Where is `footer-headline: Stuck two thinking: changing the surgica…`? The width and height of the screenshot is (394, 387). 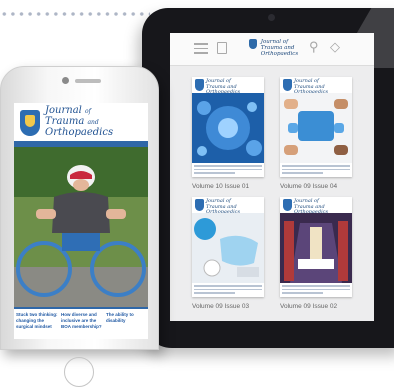
footer-headline: Stuck two thinking: changing the surgica… is located at coordinates (37, 320).